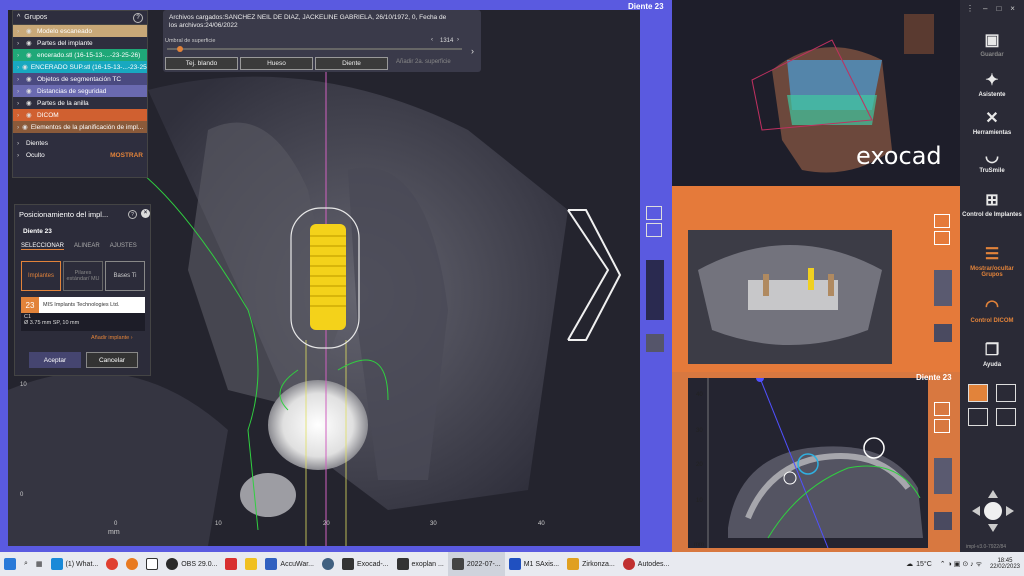  What do you see at coordinates (112, 360) in the screenshot?
I see `cancel-button: Cancelar` at bounding box center [112, 360].